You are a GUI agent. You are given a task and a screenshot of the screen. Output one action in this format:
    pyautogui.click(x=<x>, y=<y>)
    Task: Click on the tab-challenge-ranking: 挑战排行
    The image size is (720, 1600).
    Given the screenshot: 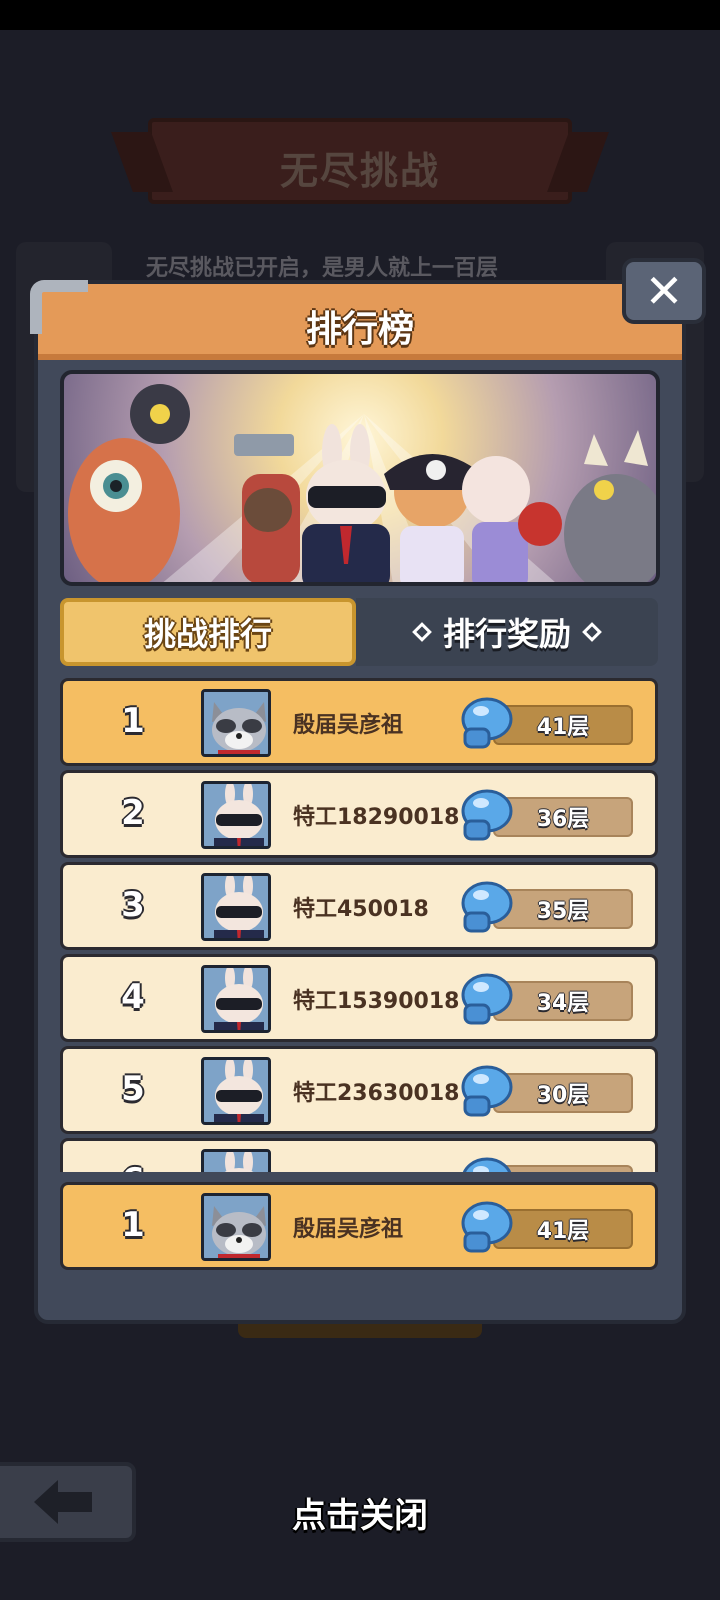 What is the action you would take?
    pyautogui.click(x=208, y=632)
    